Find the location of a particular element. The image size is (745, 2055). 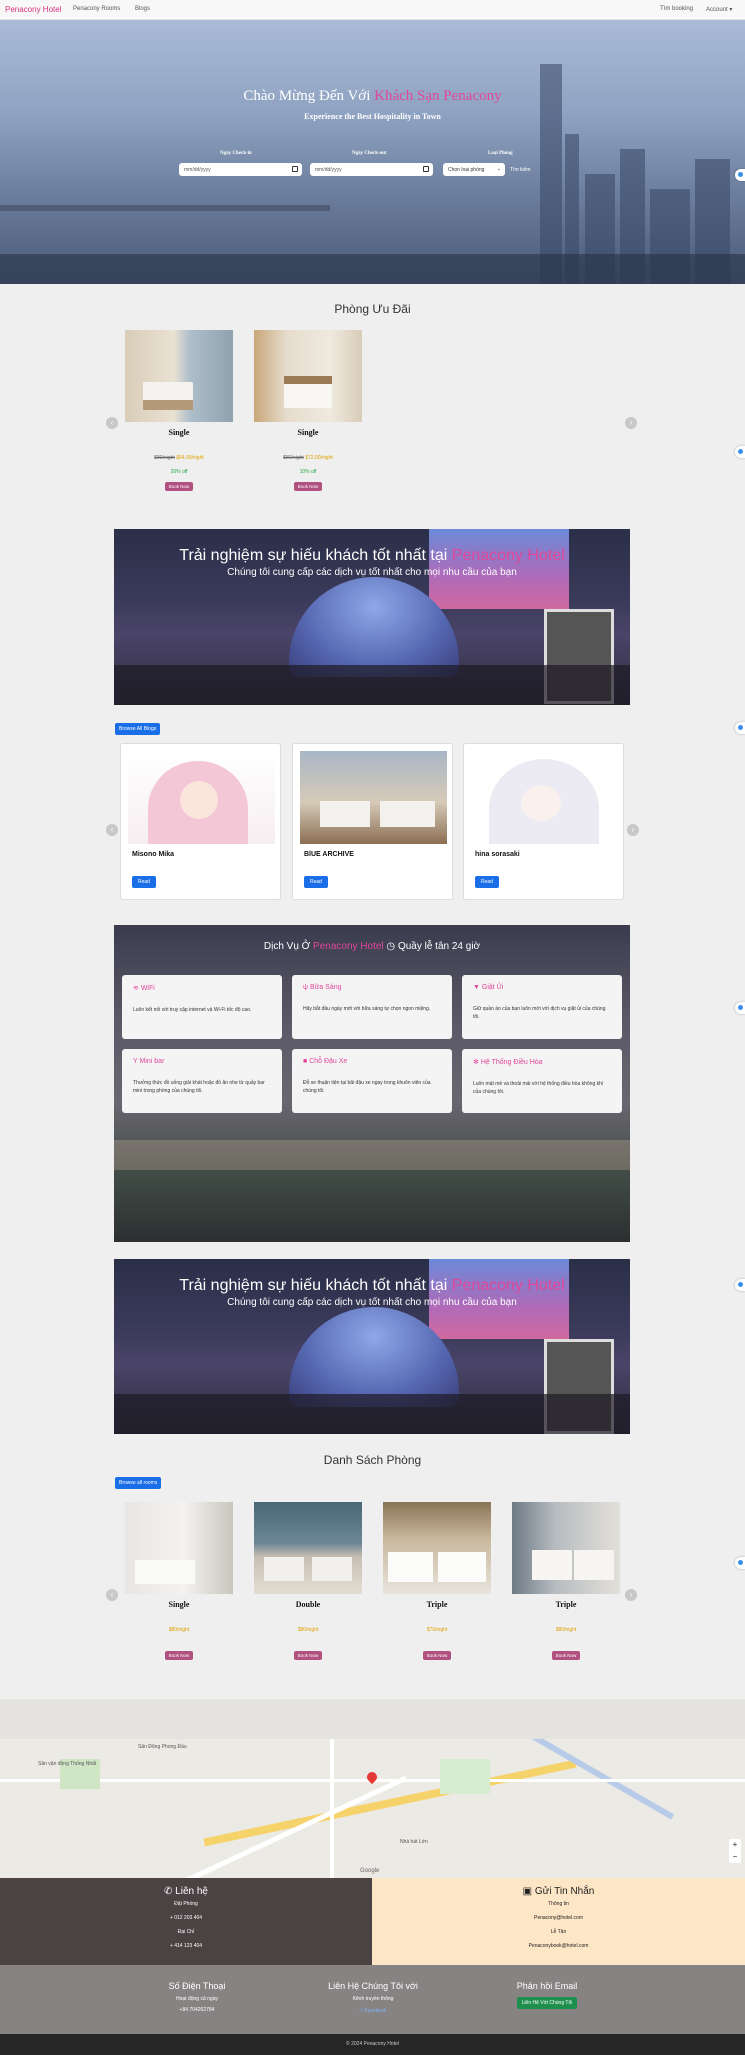

copyright: © 2024 Penacony Hotel is located at coordinates (372, 2044).